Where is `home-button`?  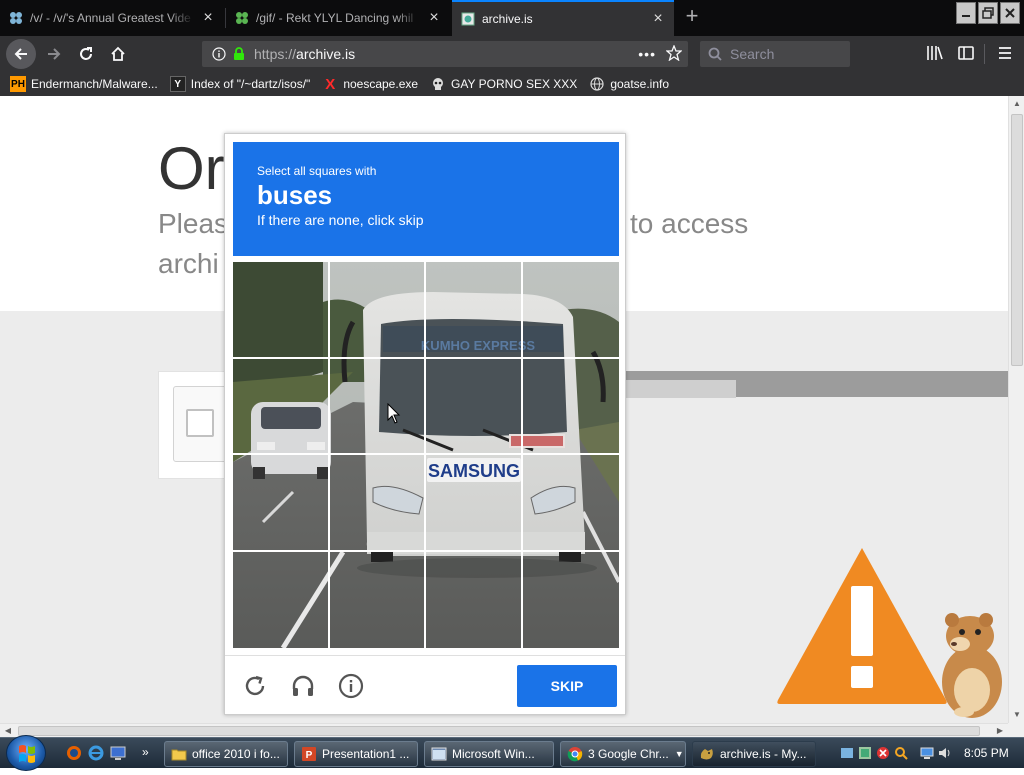 home-button is located at coordinates (118, 54).